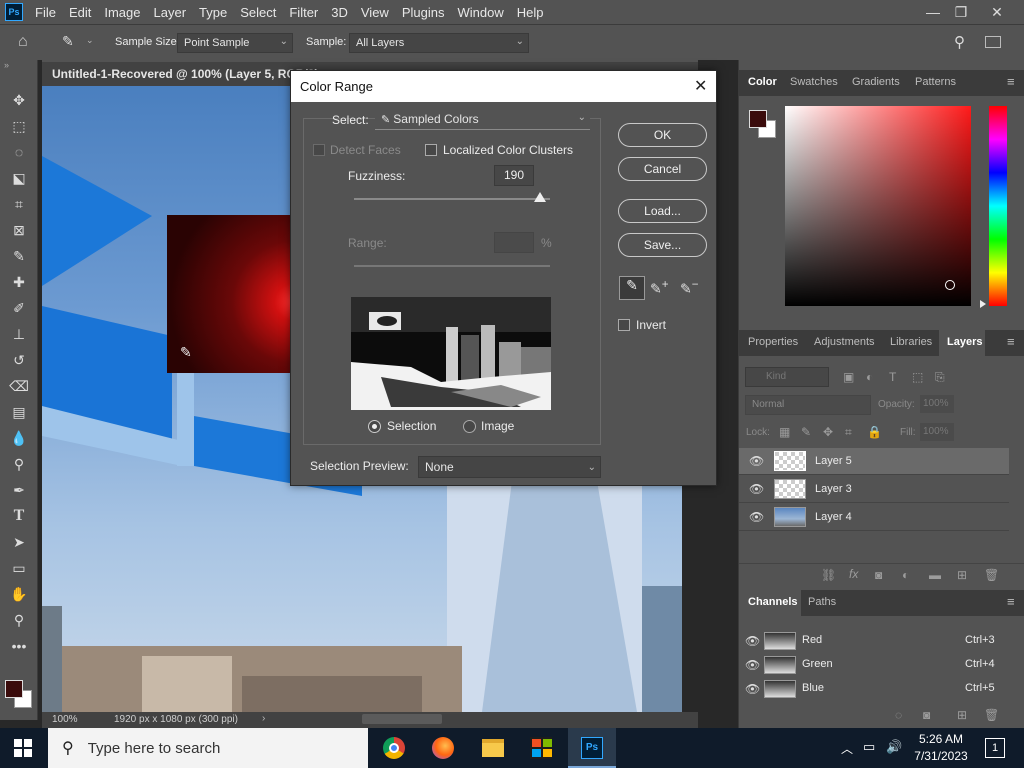  What do you see at coordinates (235, 43) in the screenshot?
I see `sample-size-select: Point Sample ⌄` at bounding box center [235, 43].